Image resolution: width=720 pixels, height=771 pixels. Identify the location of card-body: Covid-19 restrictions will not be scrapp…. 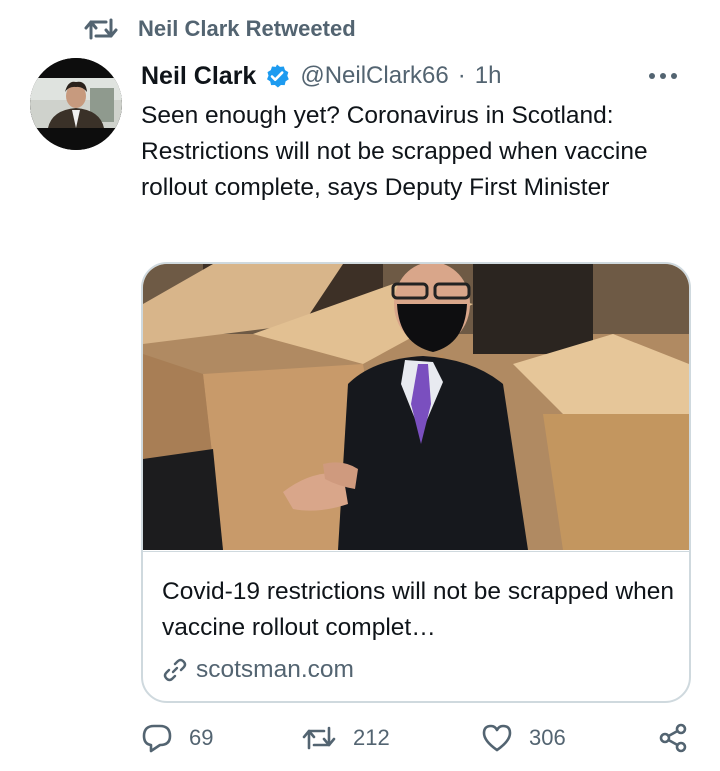
(416, 626).